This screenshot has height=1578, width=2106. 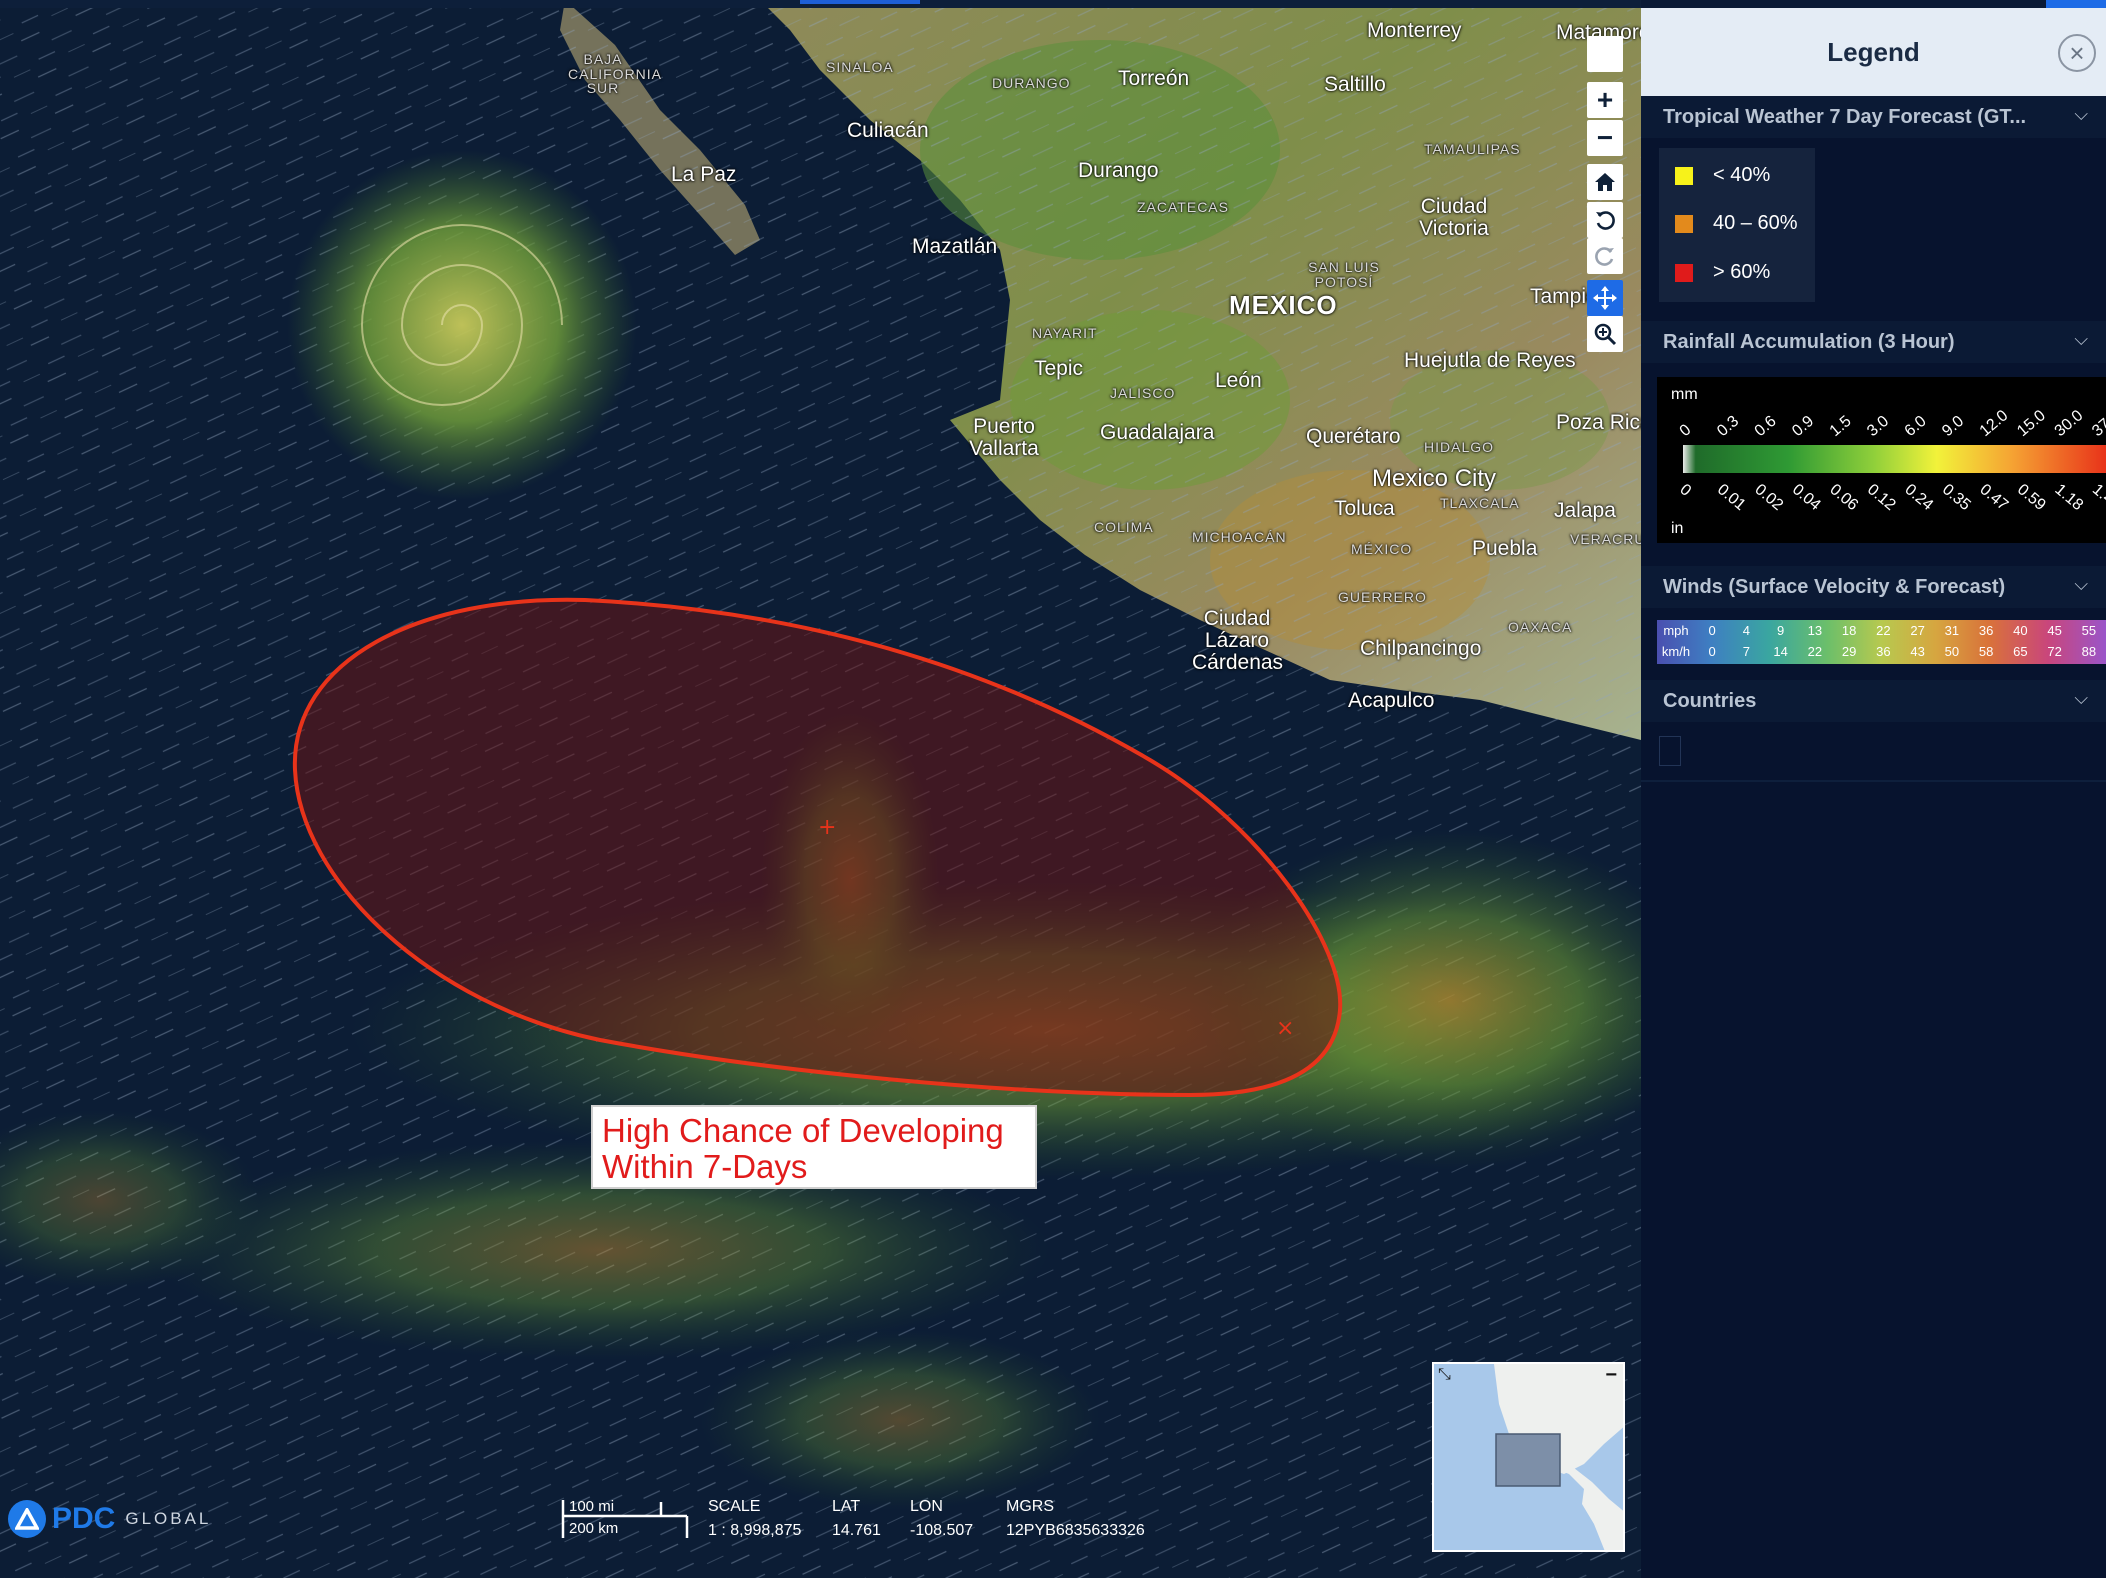 I want to click on place-label: Ciudad Lázaro Cárdenas, so click(x=1238, y=641).